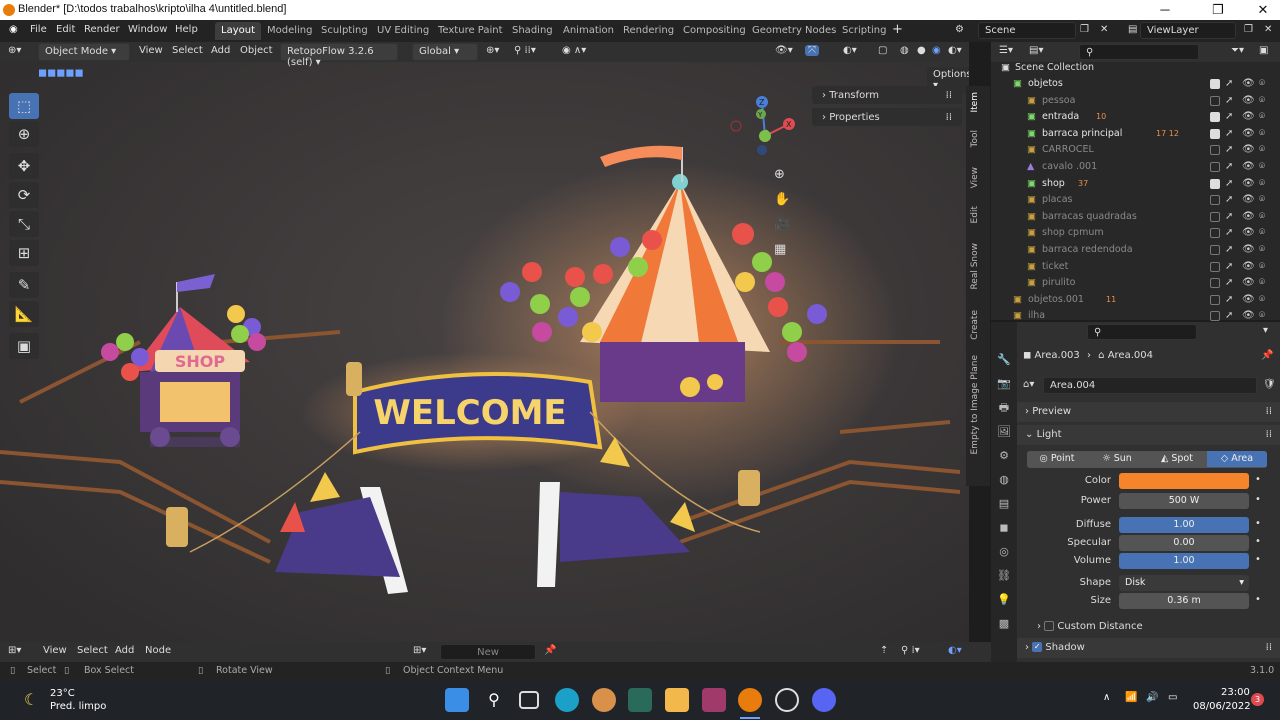 This screenshot has height=720, width=1280. Describe the element at coordinates (1135, 267) in the screenshot. I see `outliner-row: ▣ ticket ➚ 👁 ⌾` at that location.